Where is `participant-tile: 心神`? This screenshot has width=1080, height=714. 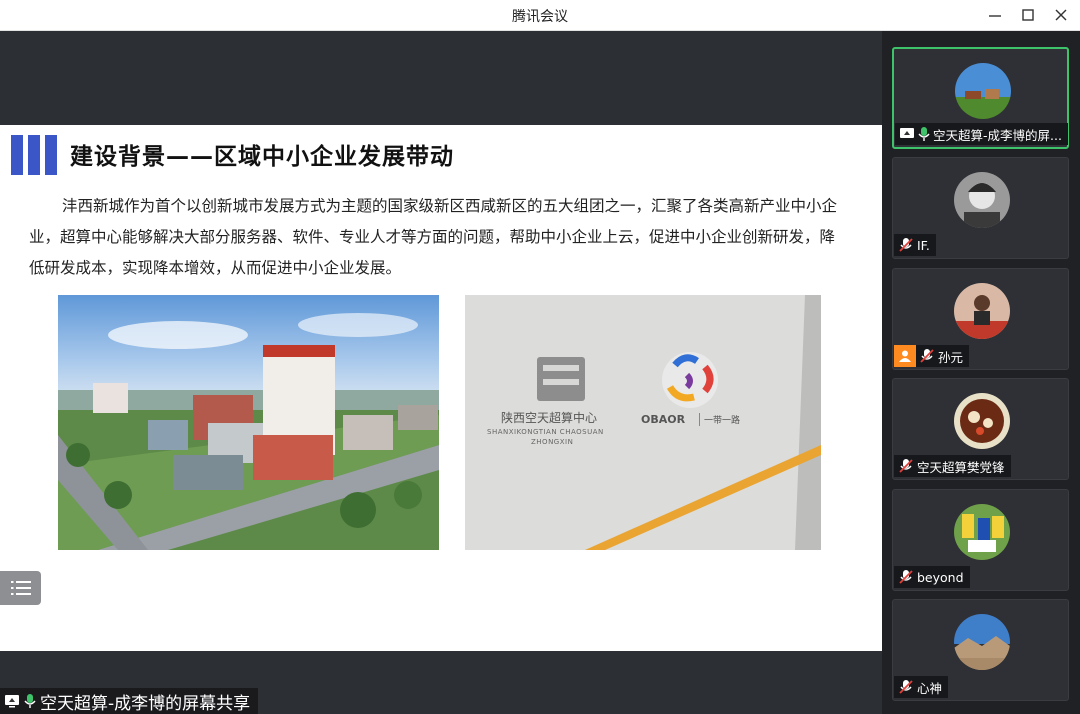 participant-tile: 心神 is located at coordinates (980, 650).